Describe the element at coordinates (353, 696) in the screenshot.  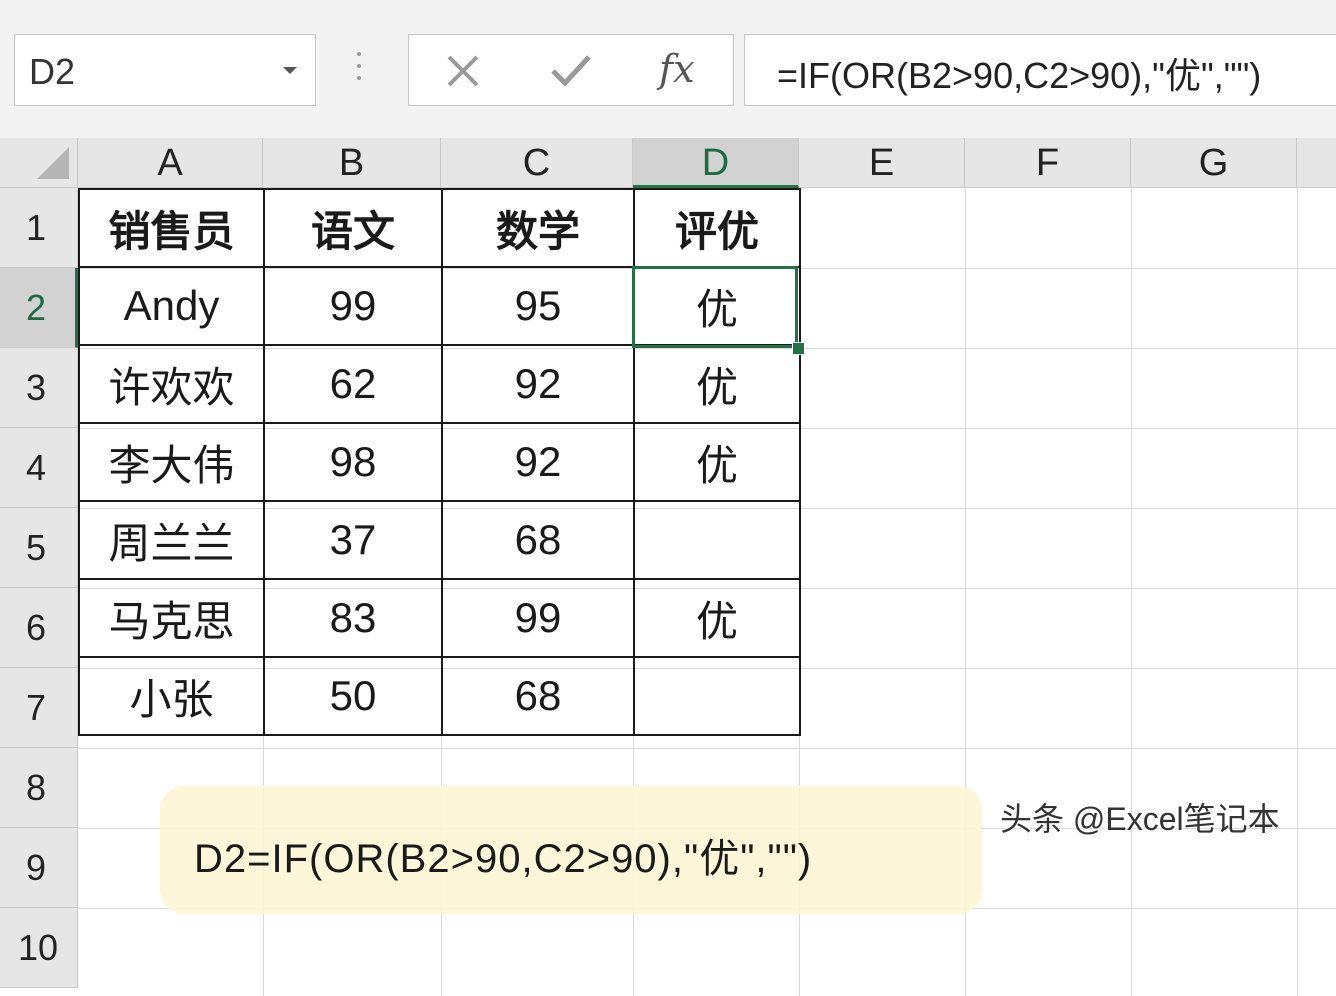
I see `cell-b7: 50` at that location.